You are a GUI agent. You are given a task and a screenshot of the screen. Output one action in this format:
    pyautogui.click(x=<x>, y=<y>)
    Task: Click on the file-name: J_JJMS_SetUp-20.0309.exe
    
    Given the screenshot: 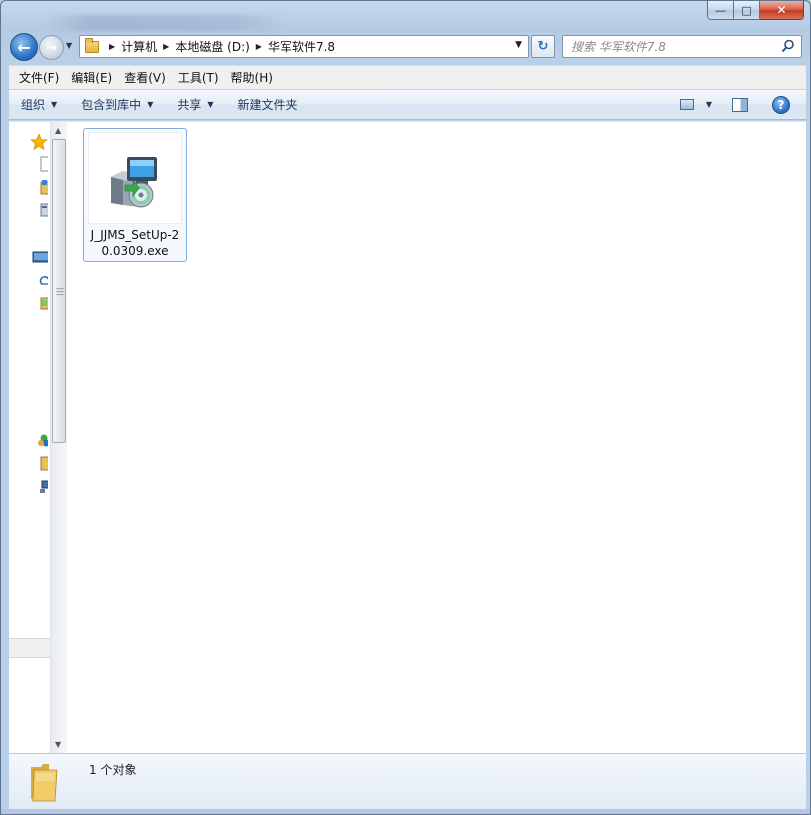 What is the action you would take?
    pyautogui.click(x=135, y=243)
    